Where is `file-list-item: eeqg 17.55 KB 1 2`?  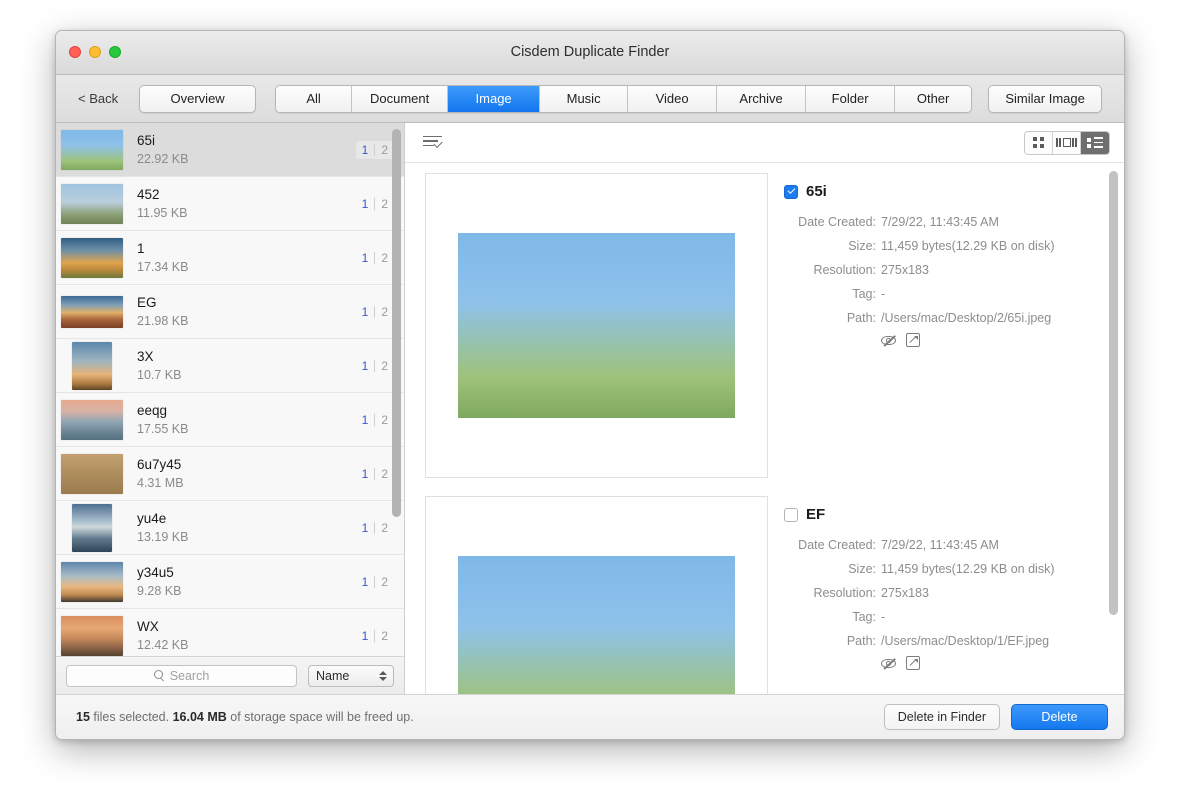
file-list-item: eeqg 17.55 KB 1 2 is located at coordinates (230, 420).